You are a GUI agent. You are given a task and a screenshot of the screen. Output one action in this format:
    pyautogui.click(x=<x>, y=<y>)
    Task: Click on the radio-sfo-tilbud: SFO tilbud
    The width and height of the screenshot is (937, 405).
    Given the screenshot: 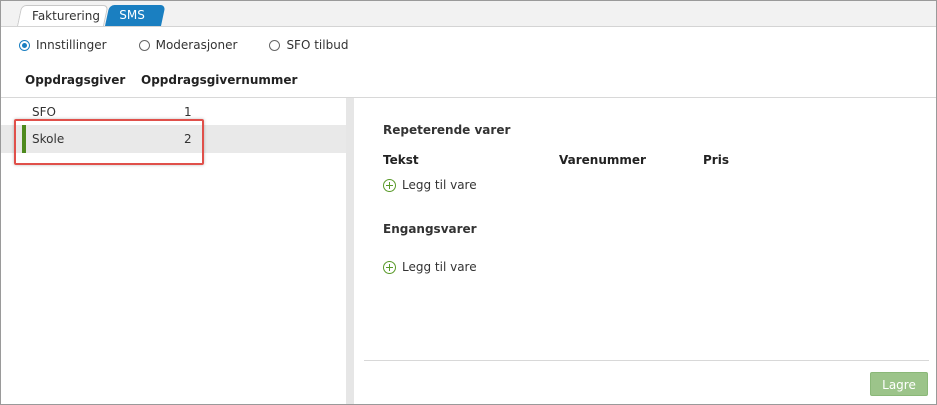 What is the action you would take?
    pyautogui.click(x=308, y=45)
    